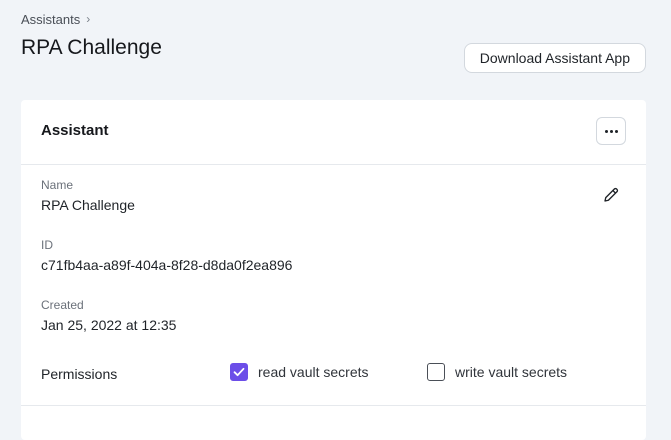  I want to click on name-value: RPA Challenge, so click(88, 205).